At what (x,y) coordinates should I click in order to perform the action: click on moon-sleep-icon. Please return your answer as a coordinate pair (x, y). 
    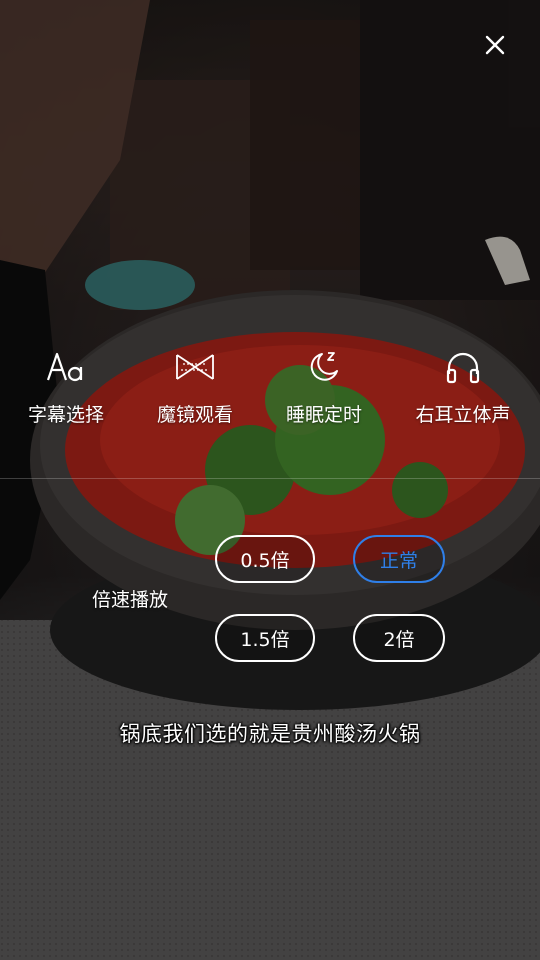
    Looking at the image, I should click on (324, 367).